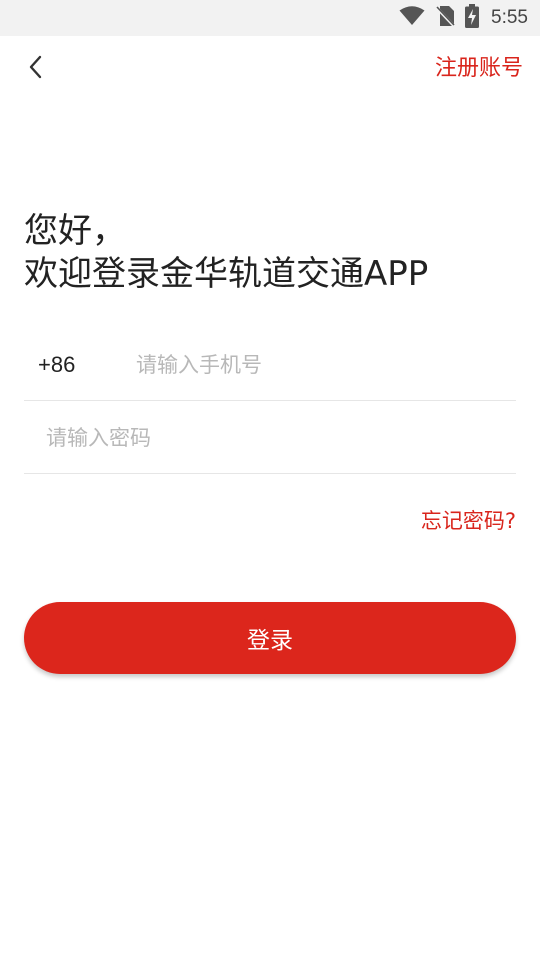  Describe the element at coordinates (270, 638) in the screenshot. I see `login-button: 登录` at that location.